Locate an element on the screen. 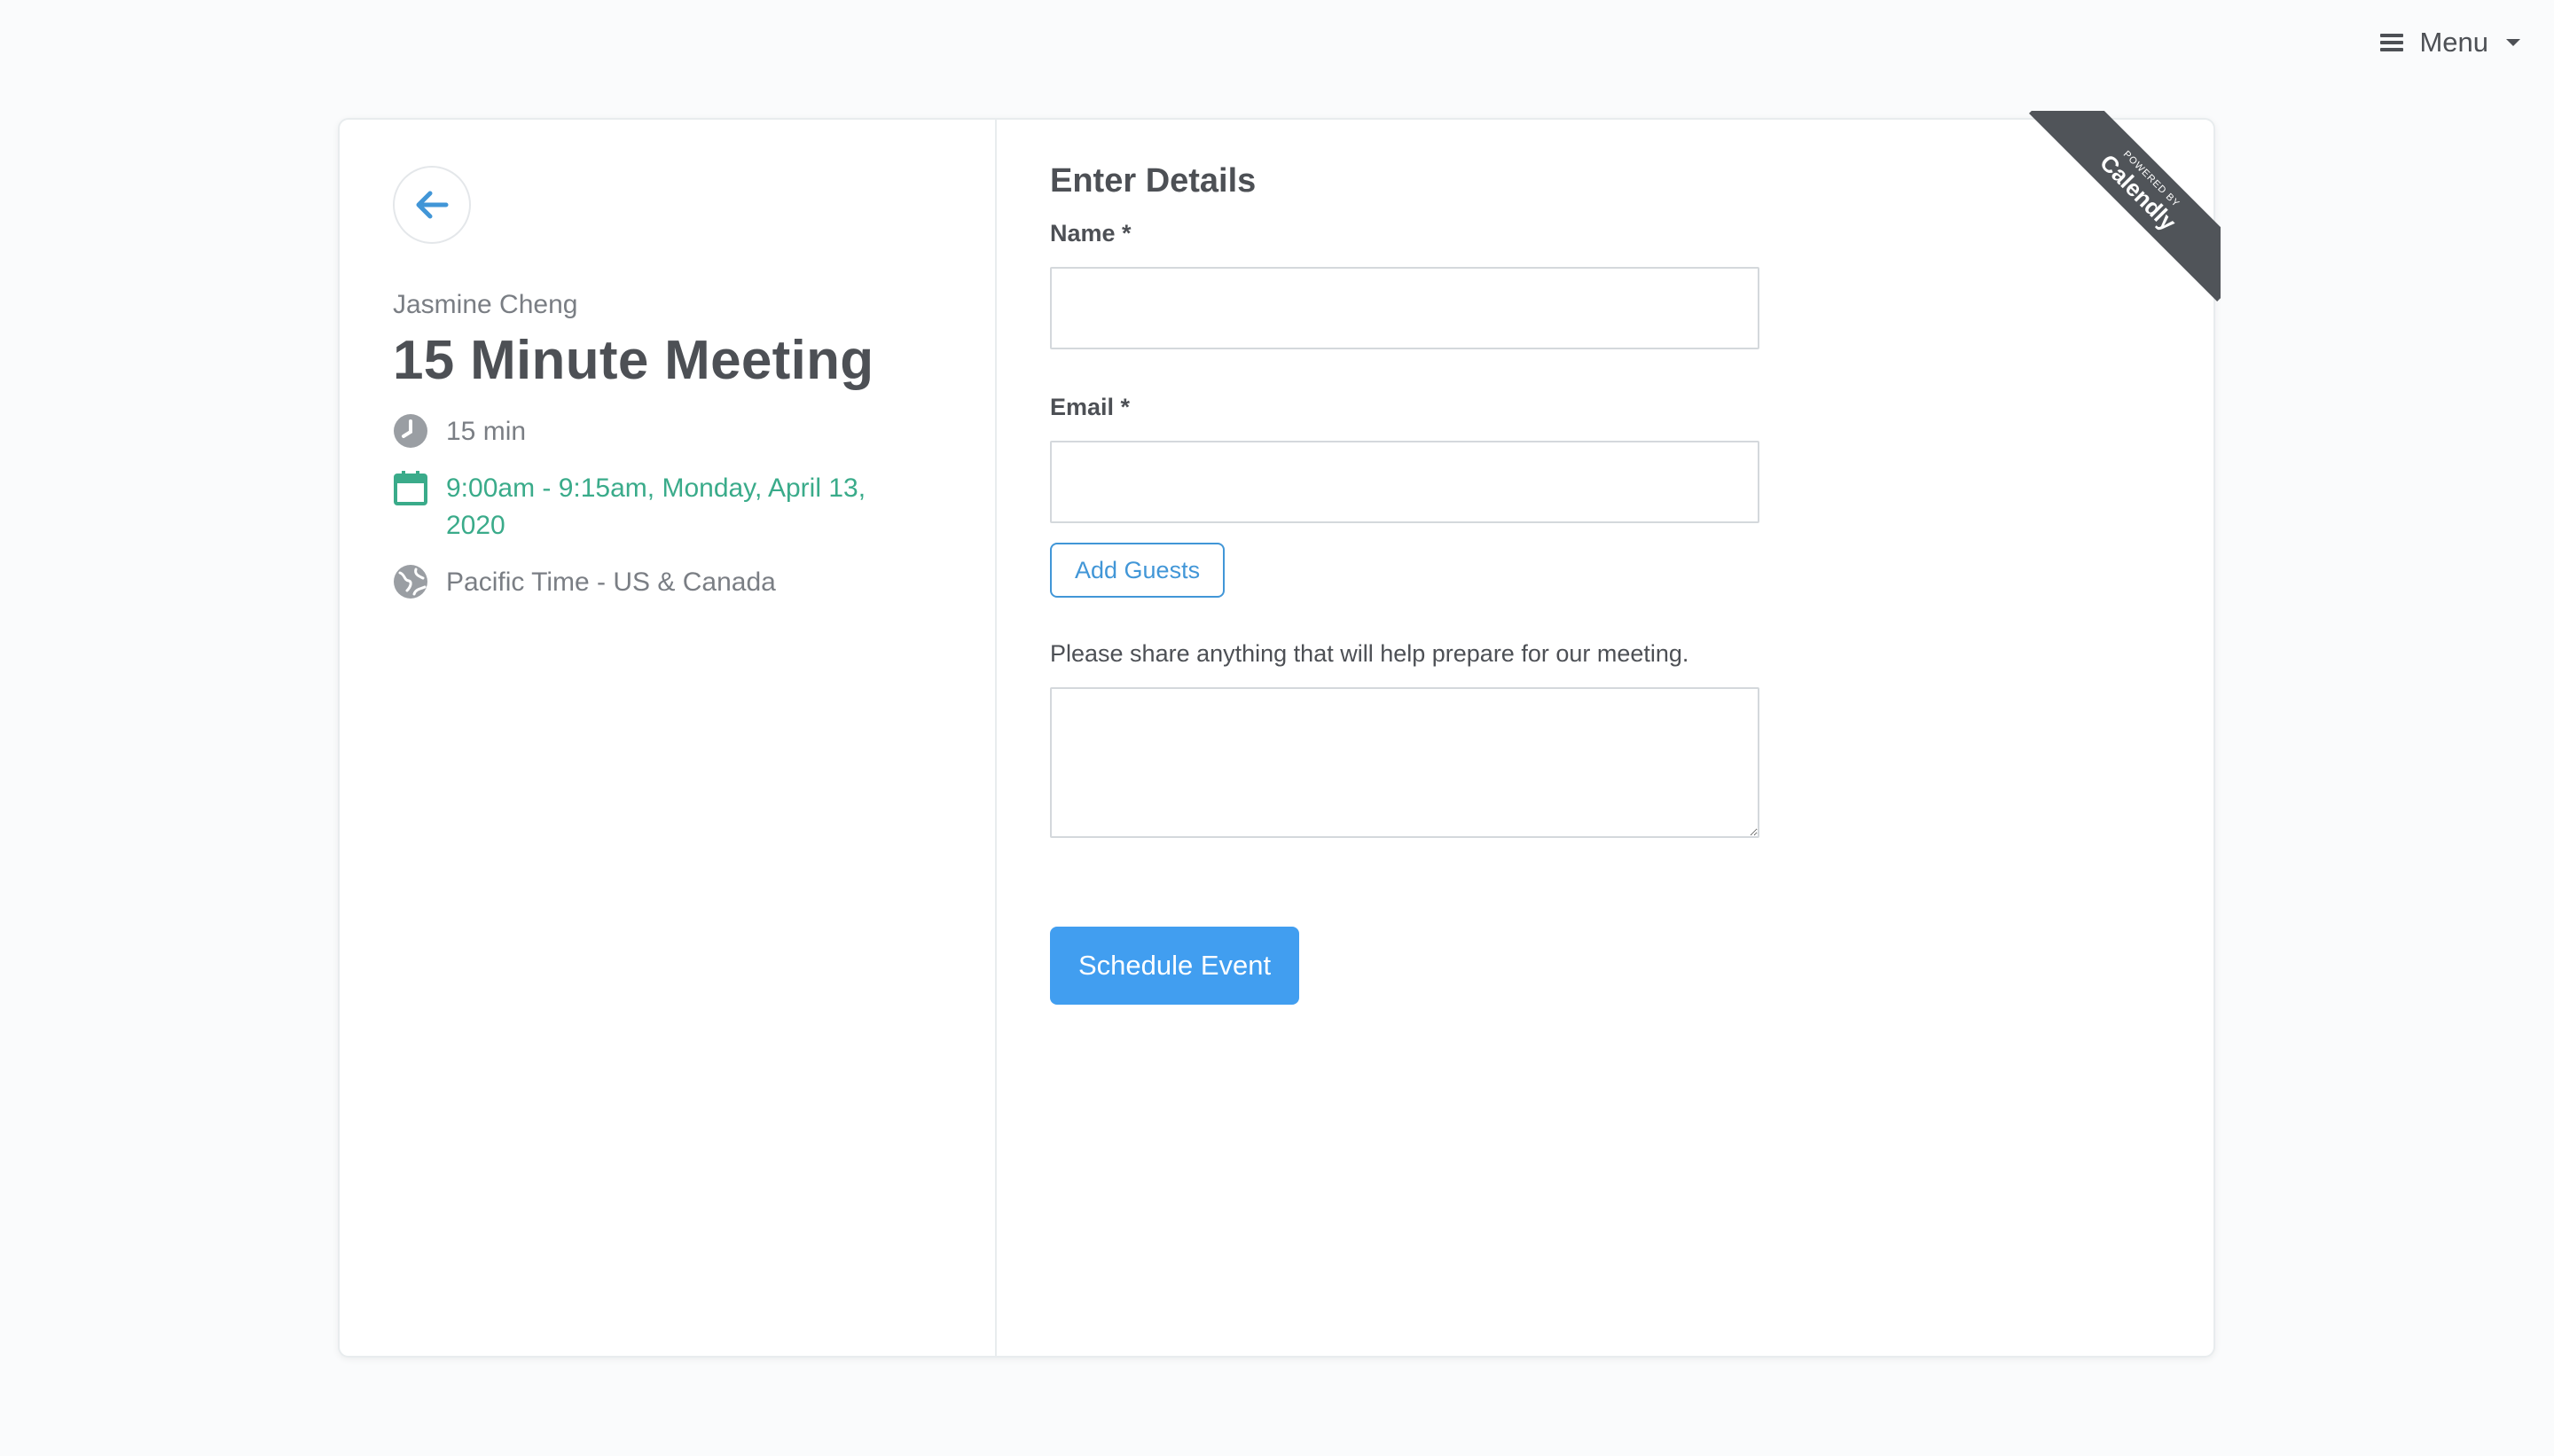 The height and width of the screenshot is (1456, 2554). event-title: 15 Minute Meeting is located at coordinates (633, 360).